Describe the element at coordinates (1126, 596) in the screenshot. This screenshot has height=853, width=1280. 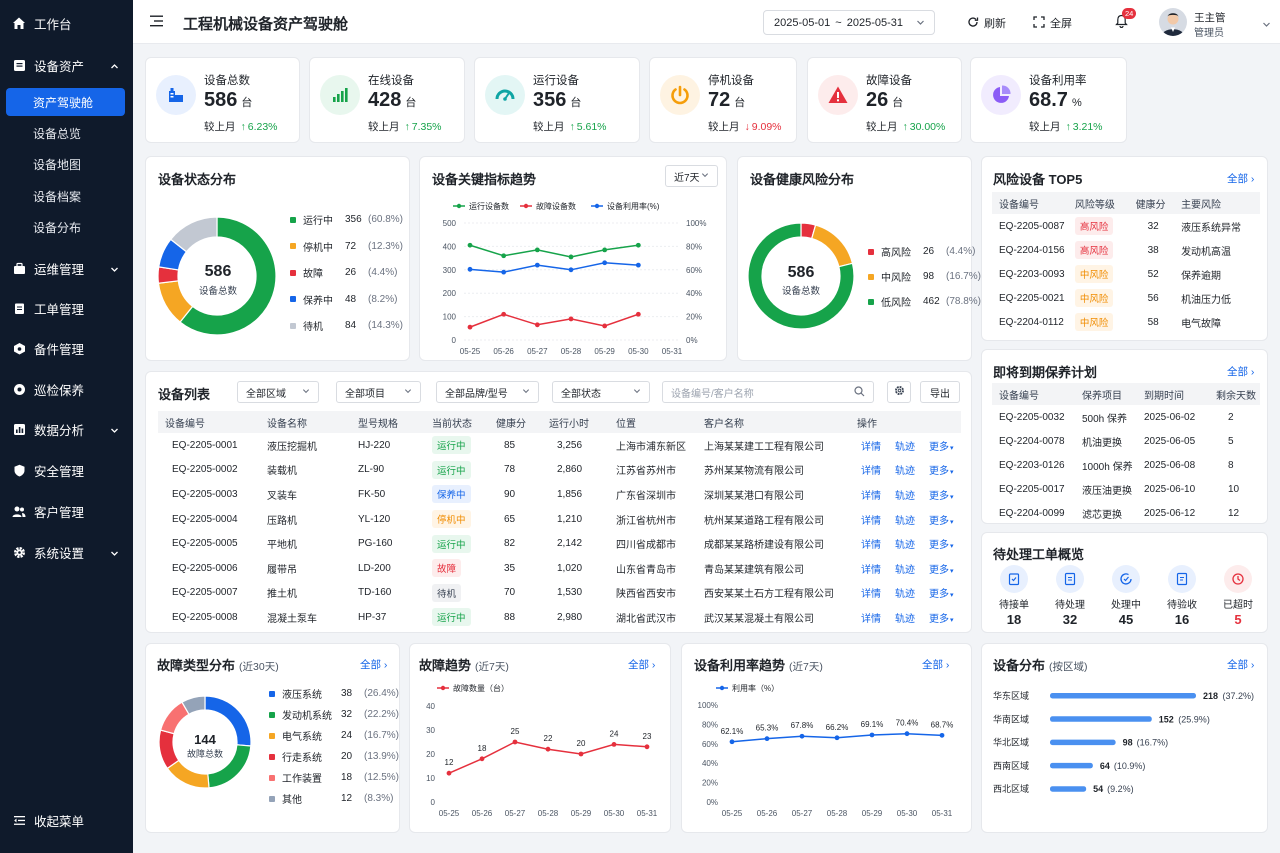
I see `workorder-stat: 处理中 45` at that location.